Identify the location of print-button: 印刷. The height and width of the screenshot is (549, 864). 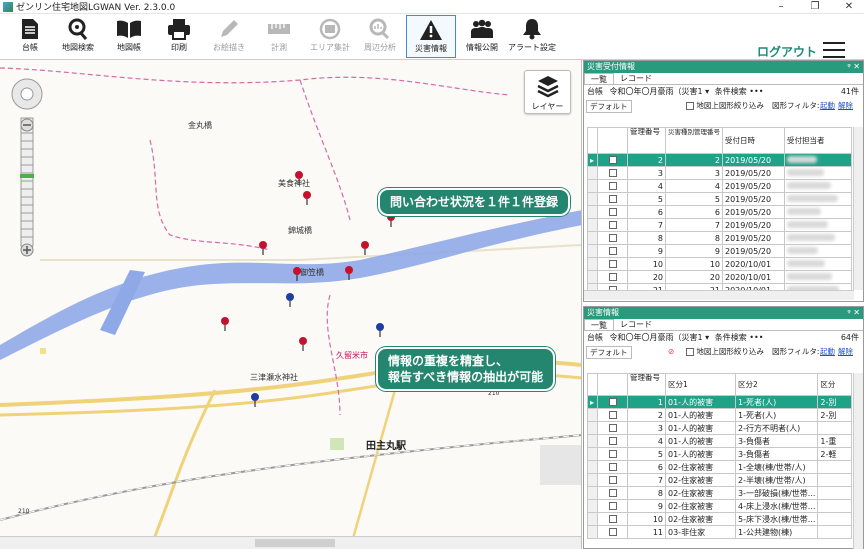
(179, 36).